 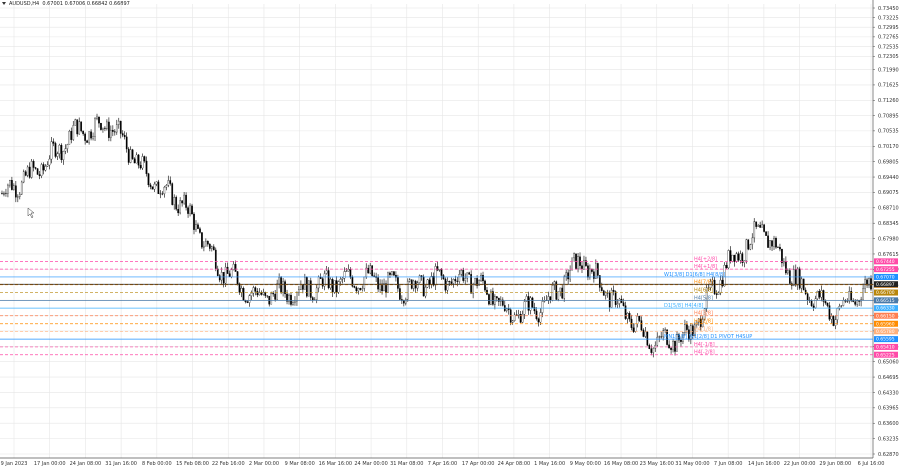 What do you see at coordinates (157, 464) in the screenshot?
I see `time-tick-label: 8 Feb 00:00` at bounding box center [157, 464].